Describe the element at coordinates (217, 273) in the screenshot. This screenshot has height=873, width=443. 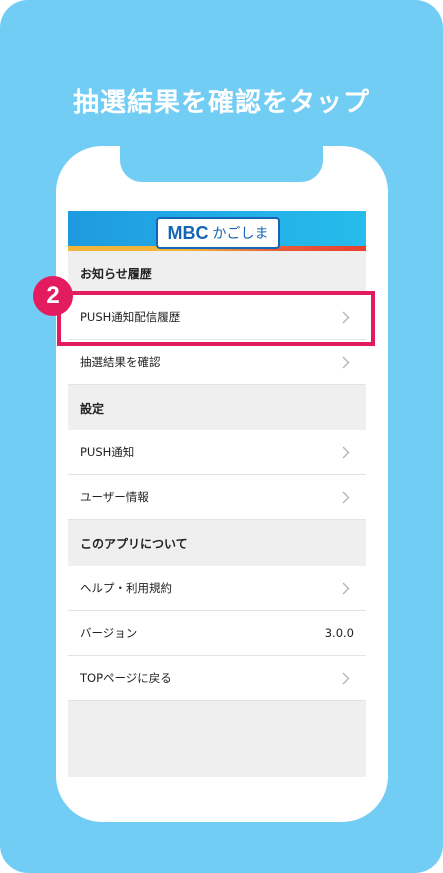
I see `section-header-notification-history: お知らせ履歴` at that location.